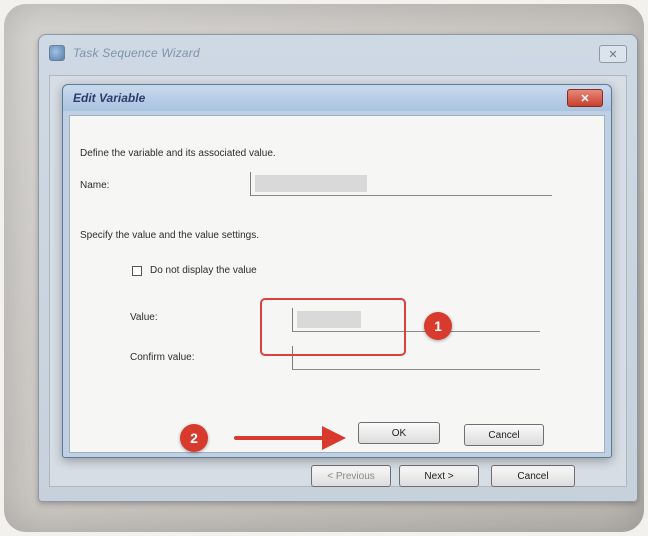 The width and height of the screenshot is (648, 536). Describe the element at coordinates (504, 435) in the screenshot. I see `dialog-cancel-button: Cancel` at that location.